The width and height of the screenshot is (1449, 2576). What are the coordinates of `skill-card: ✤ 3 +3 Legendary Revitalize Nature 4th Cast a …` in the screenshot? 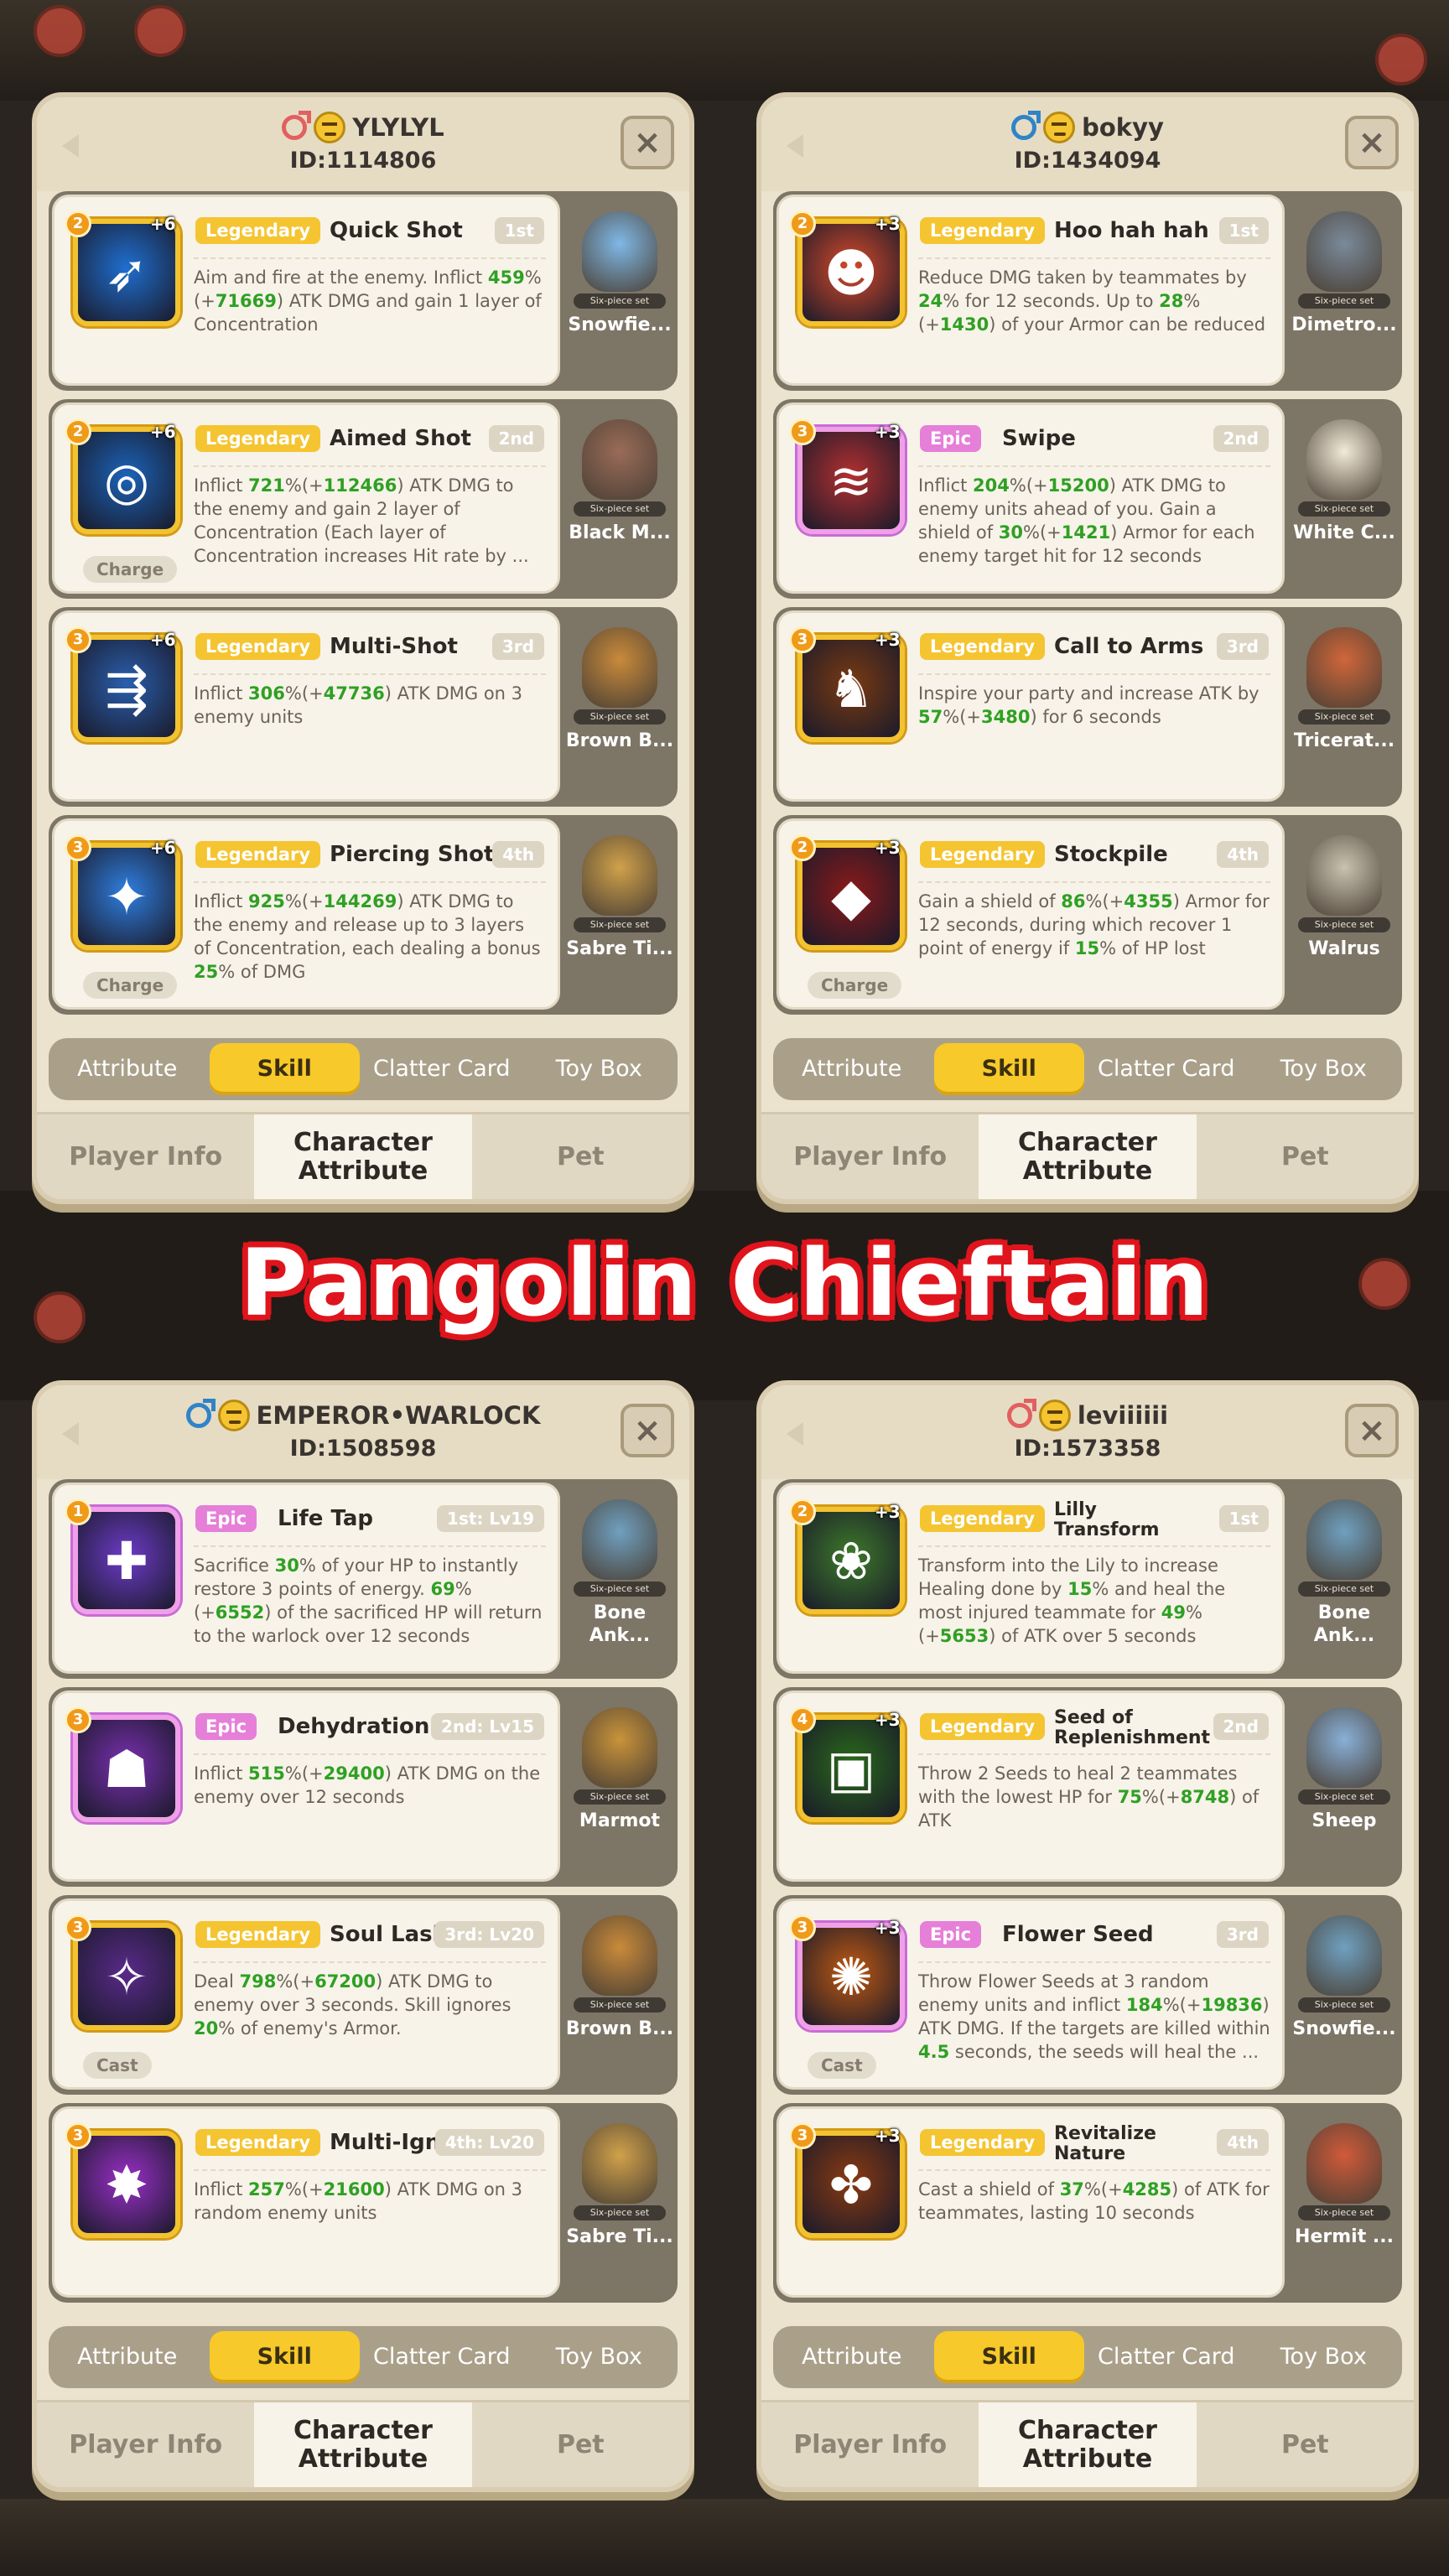 It's located at (1030, 2202).